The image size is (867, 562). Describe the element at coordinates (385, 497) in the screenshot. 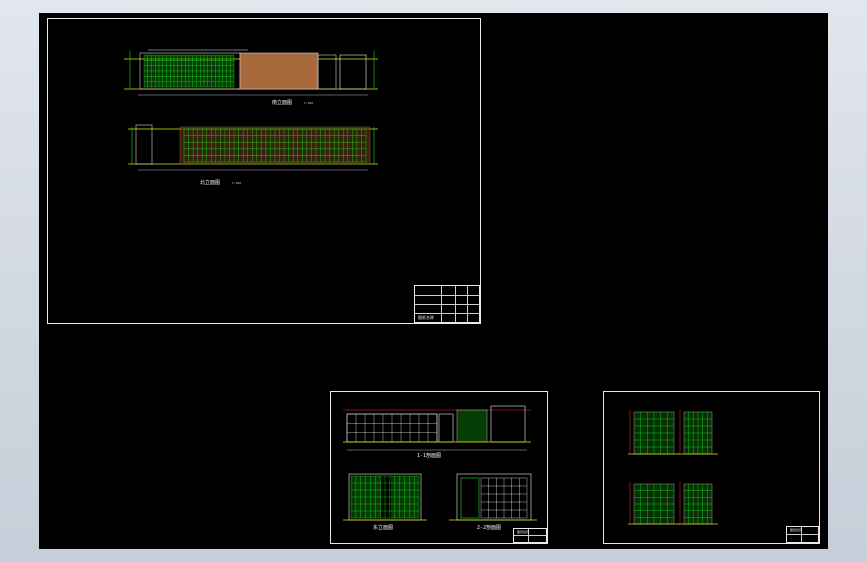

I see `east-elevation` at that location.